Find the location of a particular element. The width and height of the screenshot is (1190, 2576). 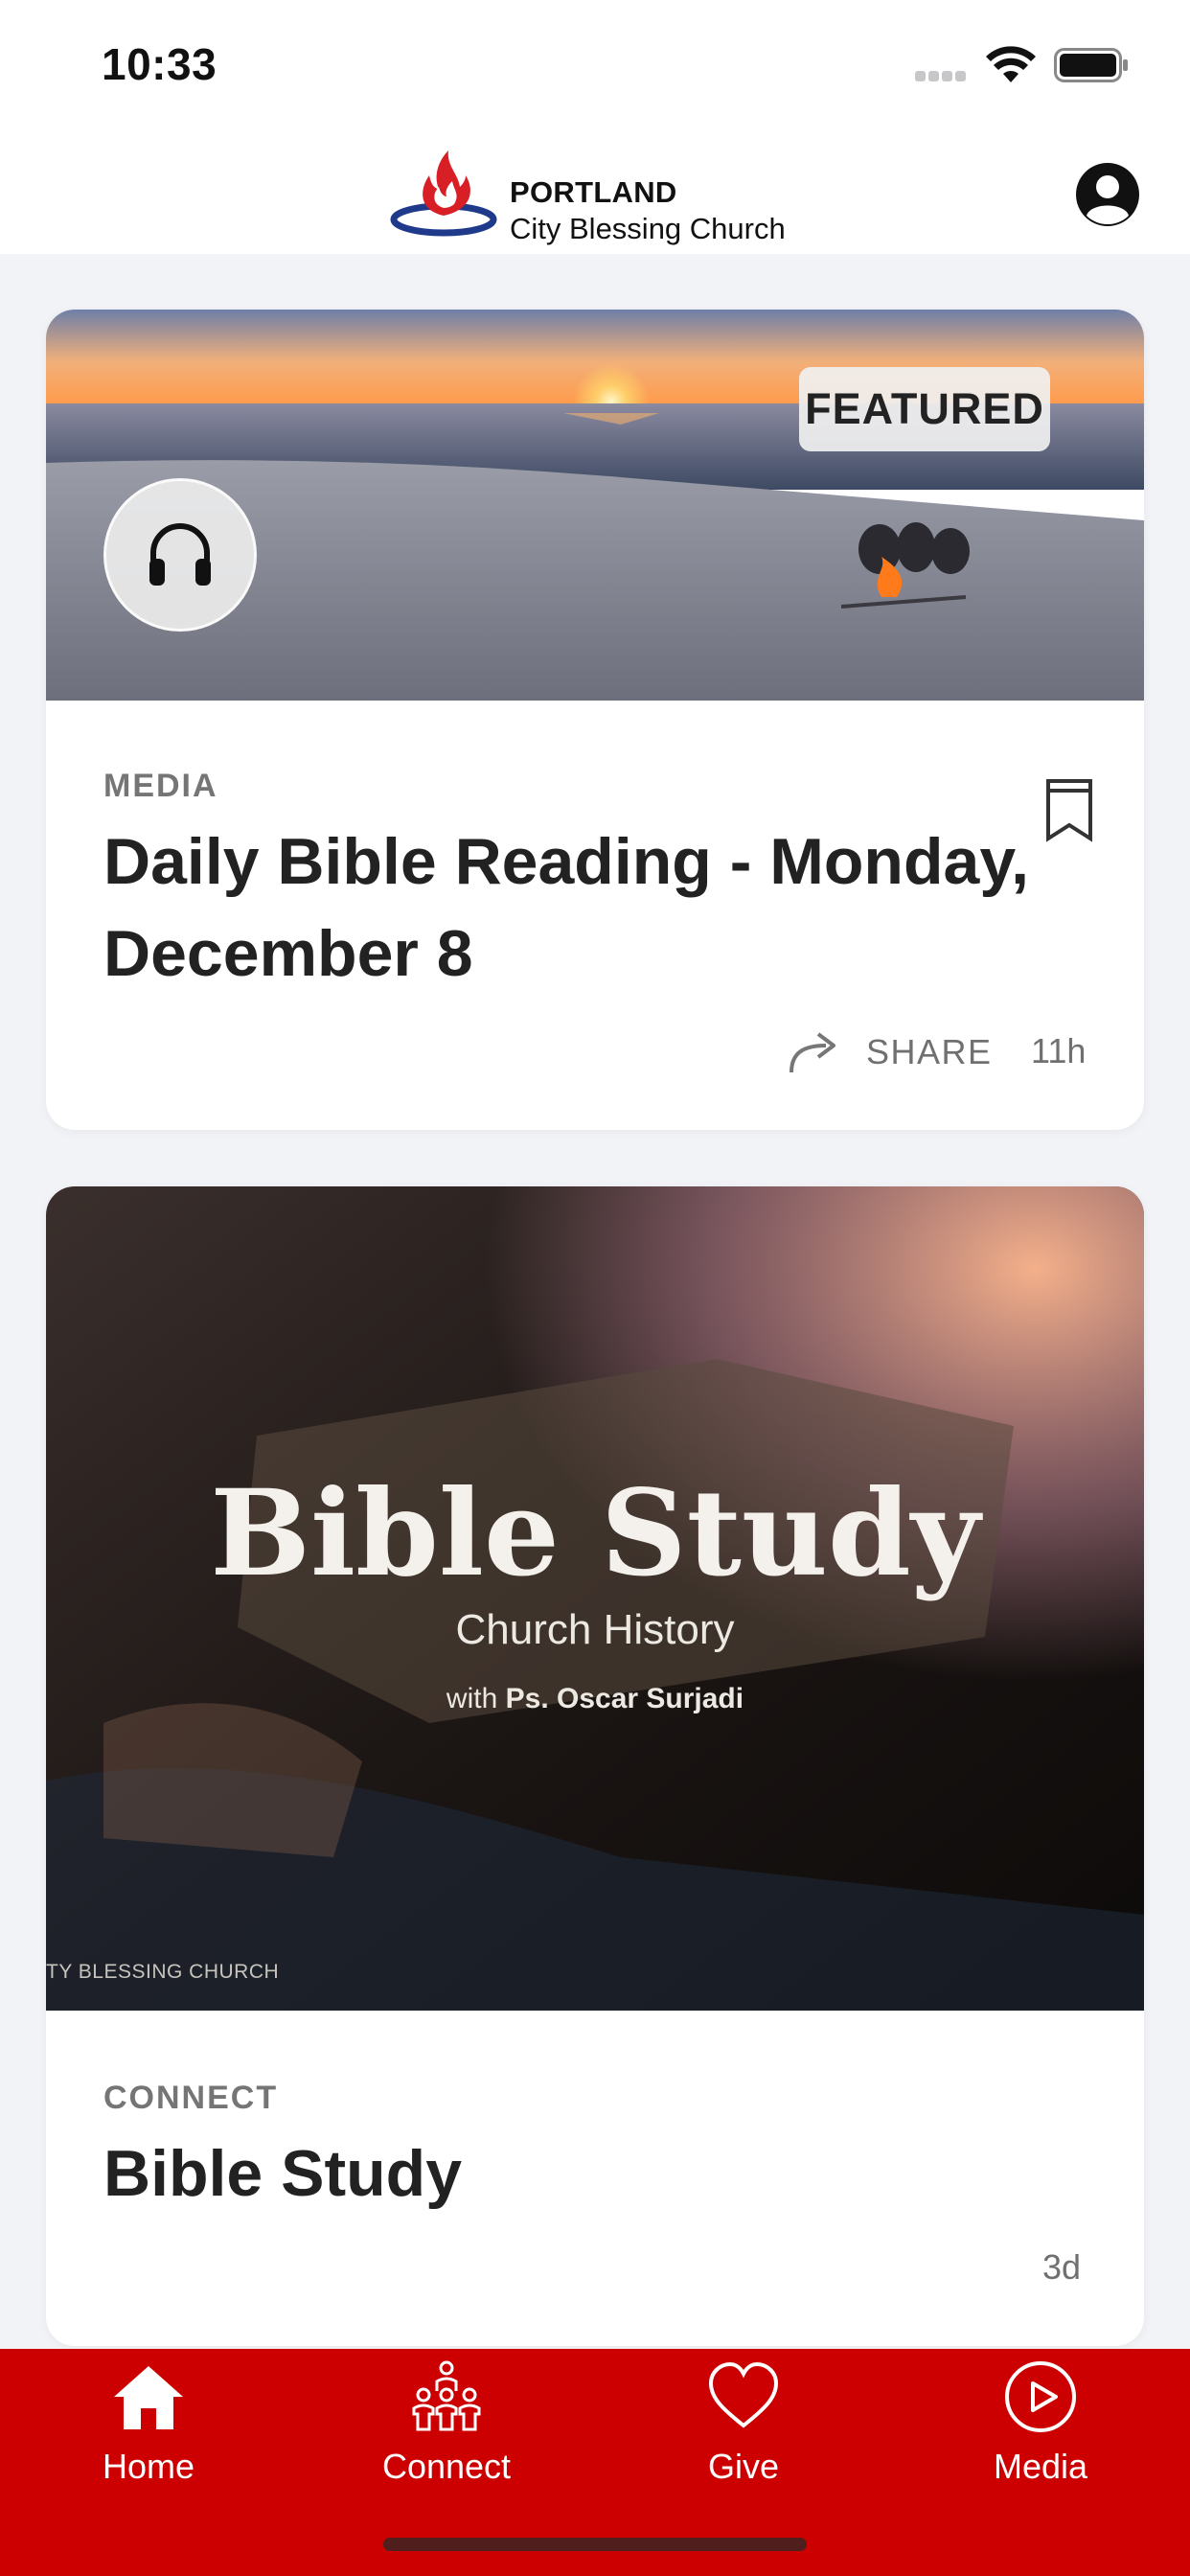

home-icon is located at coordinates (148, 2397).